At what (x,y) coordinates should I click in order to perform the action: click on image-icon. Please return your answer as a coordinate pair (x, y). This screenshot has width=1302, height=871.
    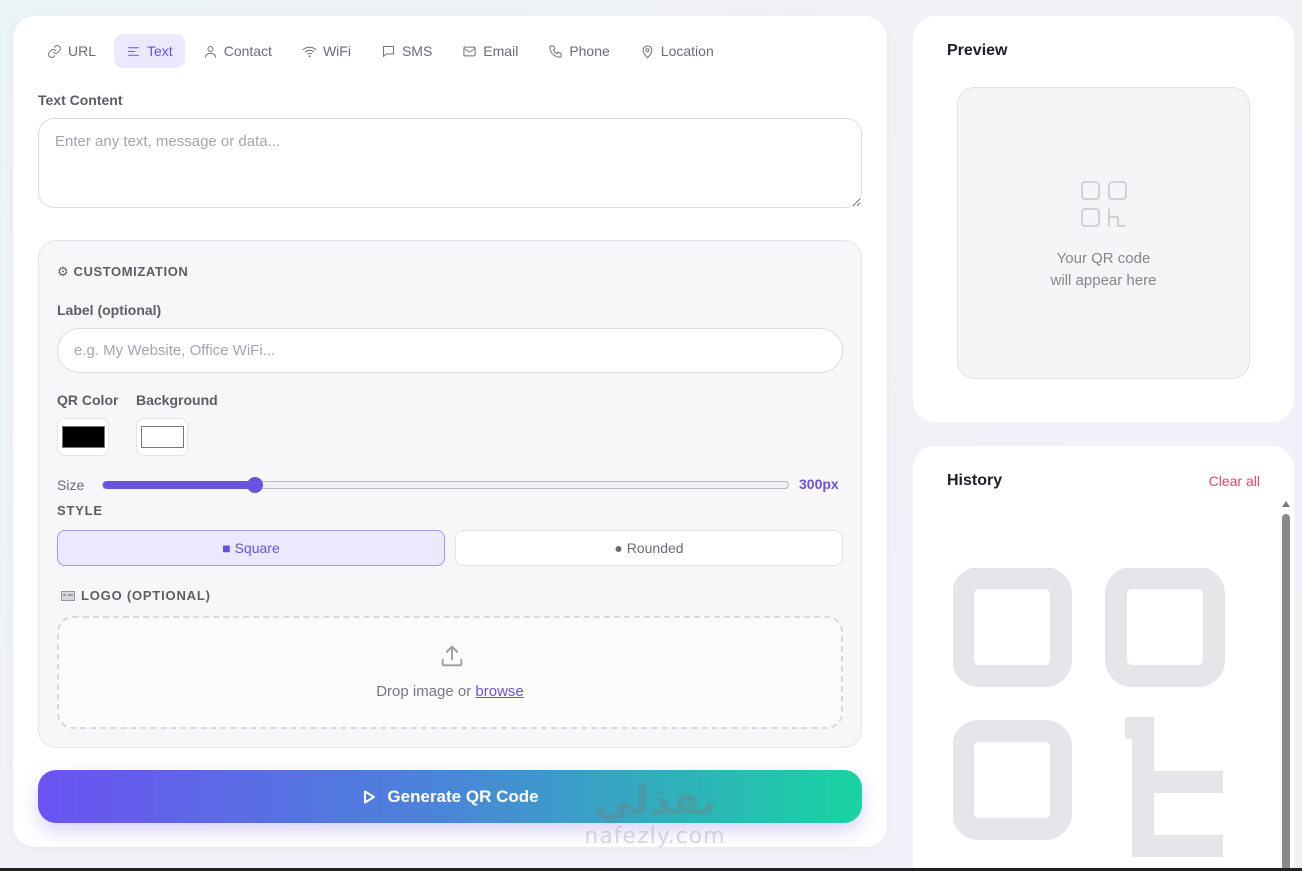
    Looking at the image, I should click on (68, 595).